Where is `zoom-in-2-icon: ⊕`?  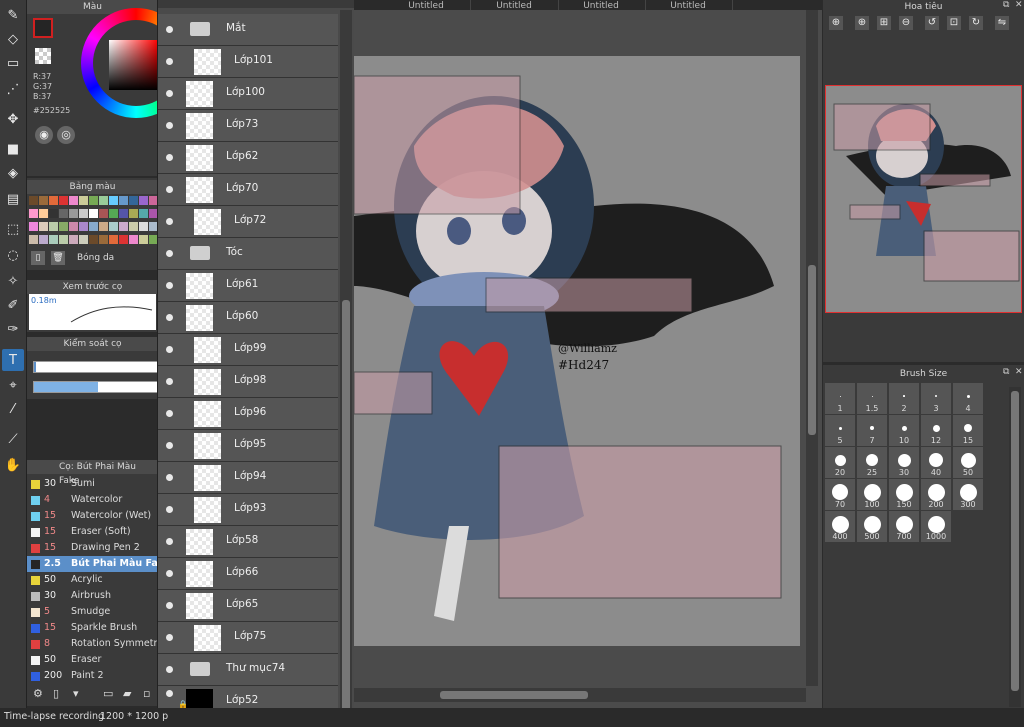
zoom-in-2-icon: ⊕ is located at coordinates (862, 23).